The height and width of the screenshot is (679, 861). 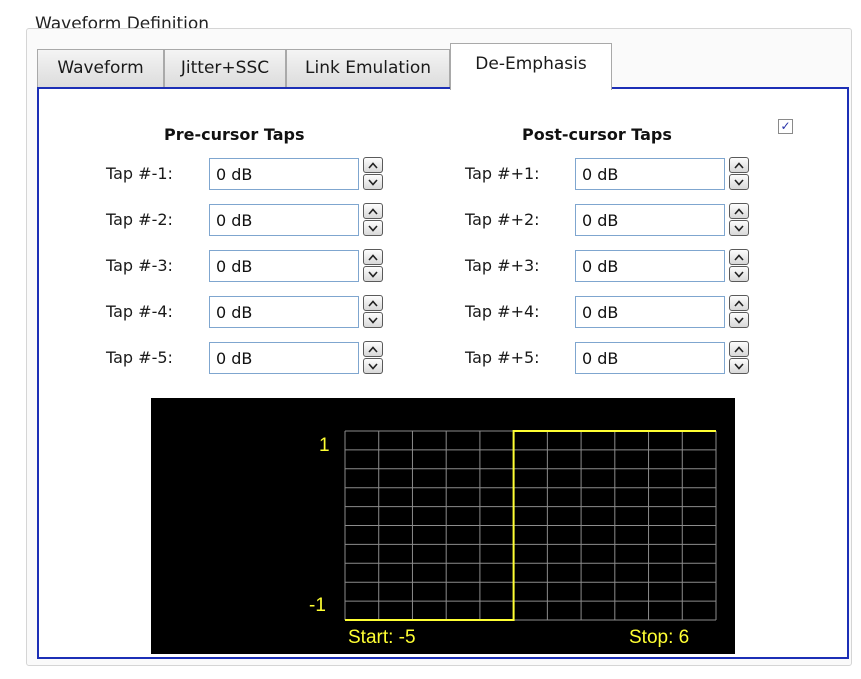 What do you see at coordinates (139, 357) in the screenshot?
I see `pre-tap-label: Tap #-5:` at bounding box center [139, 357].